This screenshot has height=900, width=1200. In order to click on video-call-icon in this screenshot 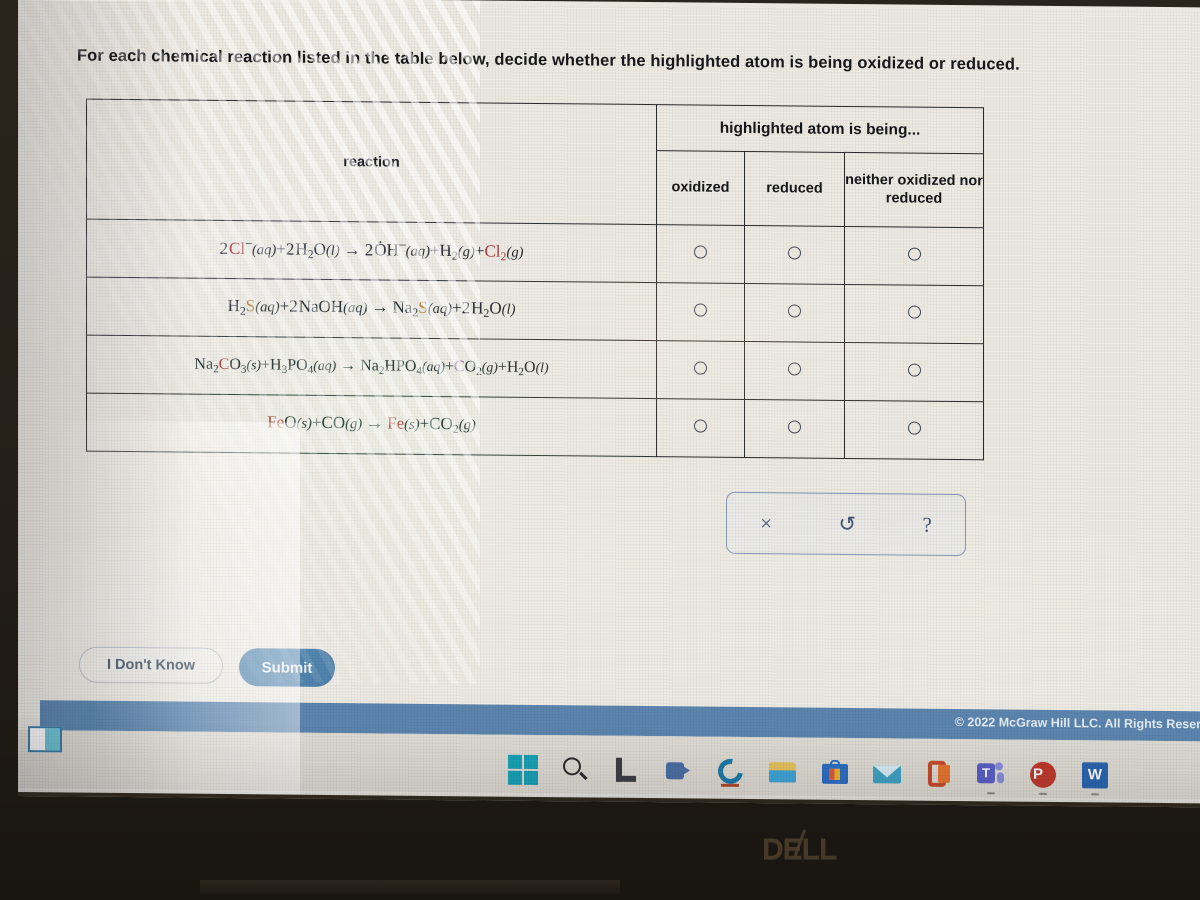, I will do `click(679, 771)`.